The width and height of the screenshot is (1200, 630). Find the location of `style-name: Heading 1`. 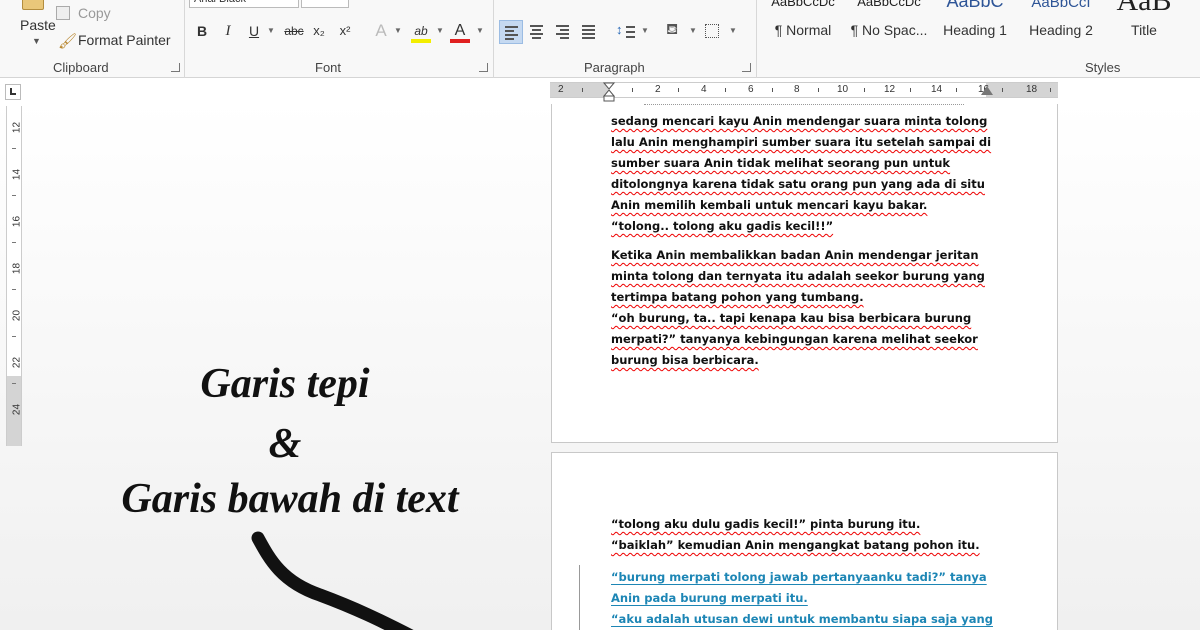

style-name: Heading 1 is located at coordinates (975, 30).